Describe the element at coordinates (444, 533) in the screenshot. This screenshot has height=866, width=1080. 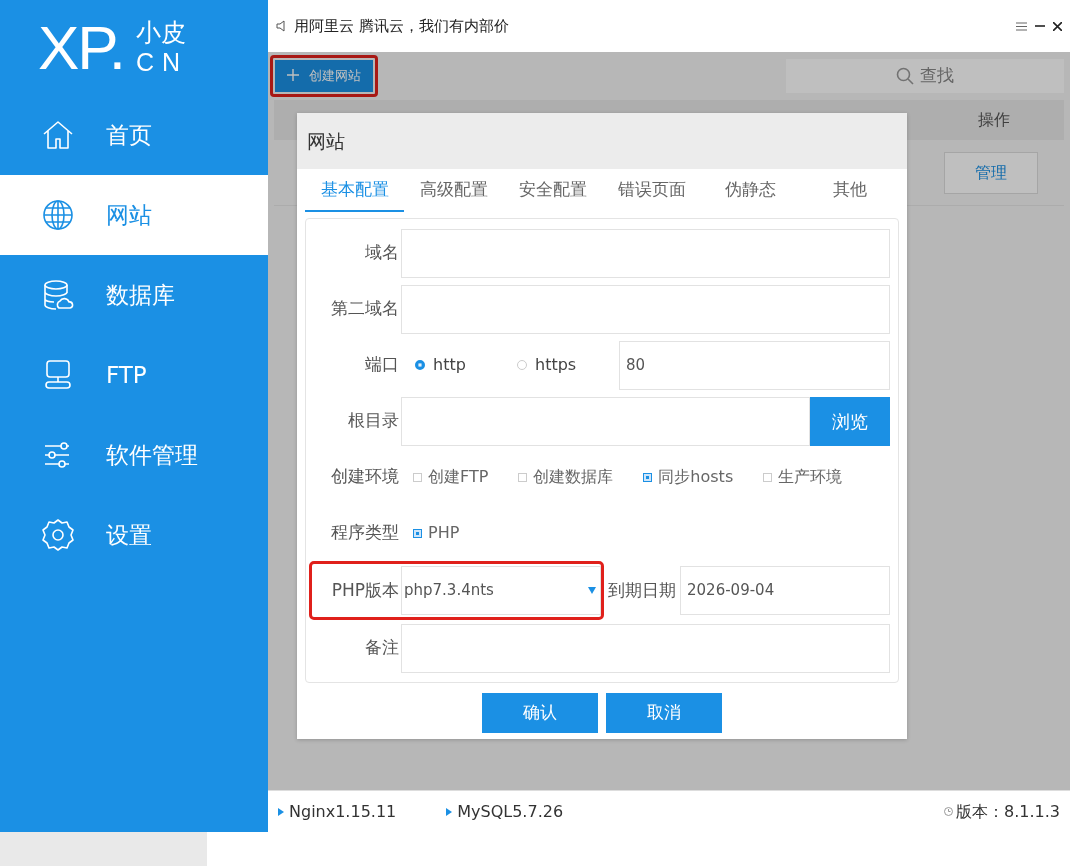
I see `checkbox-label: PHP` at that location.